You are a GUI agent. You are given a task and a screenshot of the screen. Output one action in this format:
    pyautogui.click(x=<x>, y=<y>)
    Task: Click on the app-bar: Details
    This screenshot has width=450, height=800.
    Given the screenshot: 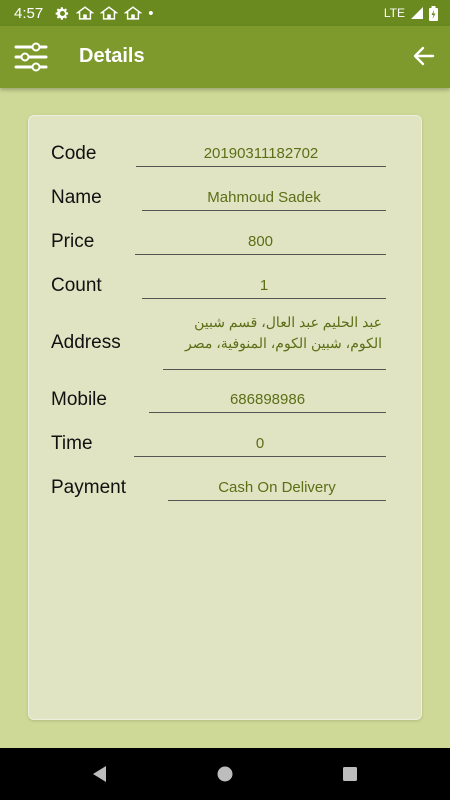 What is the action you would take?
    pyautogui.click(x=225, y=57)
    